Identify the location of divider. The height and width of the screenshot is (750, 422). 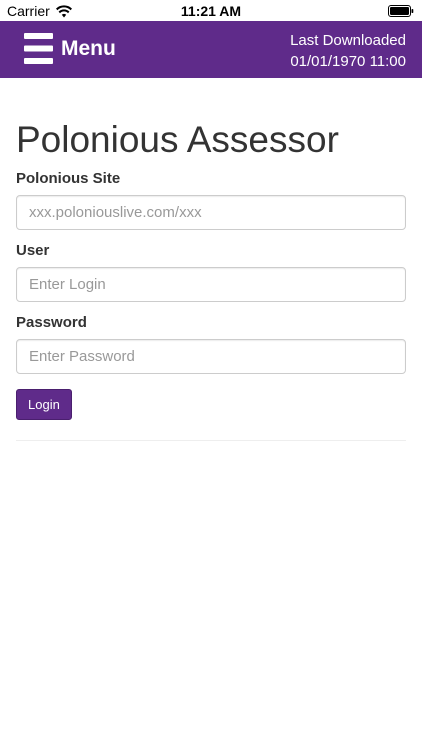
(211, 440).